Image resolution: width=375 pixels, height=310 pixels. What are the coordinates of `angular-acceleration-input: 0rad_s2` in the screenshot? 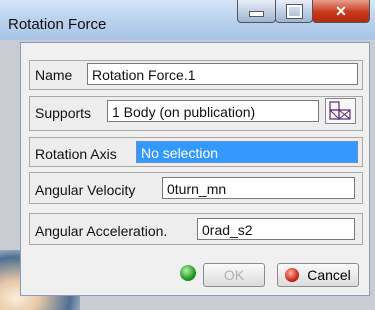 It's located at (276, 229).